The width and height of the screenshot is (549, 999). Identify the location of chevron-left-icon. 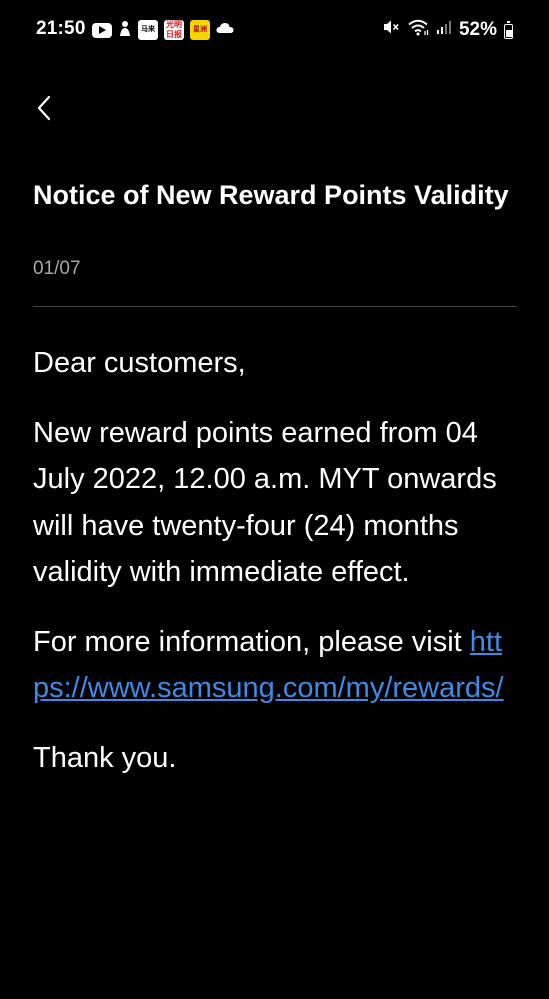
(44, 108).